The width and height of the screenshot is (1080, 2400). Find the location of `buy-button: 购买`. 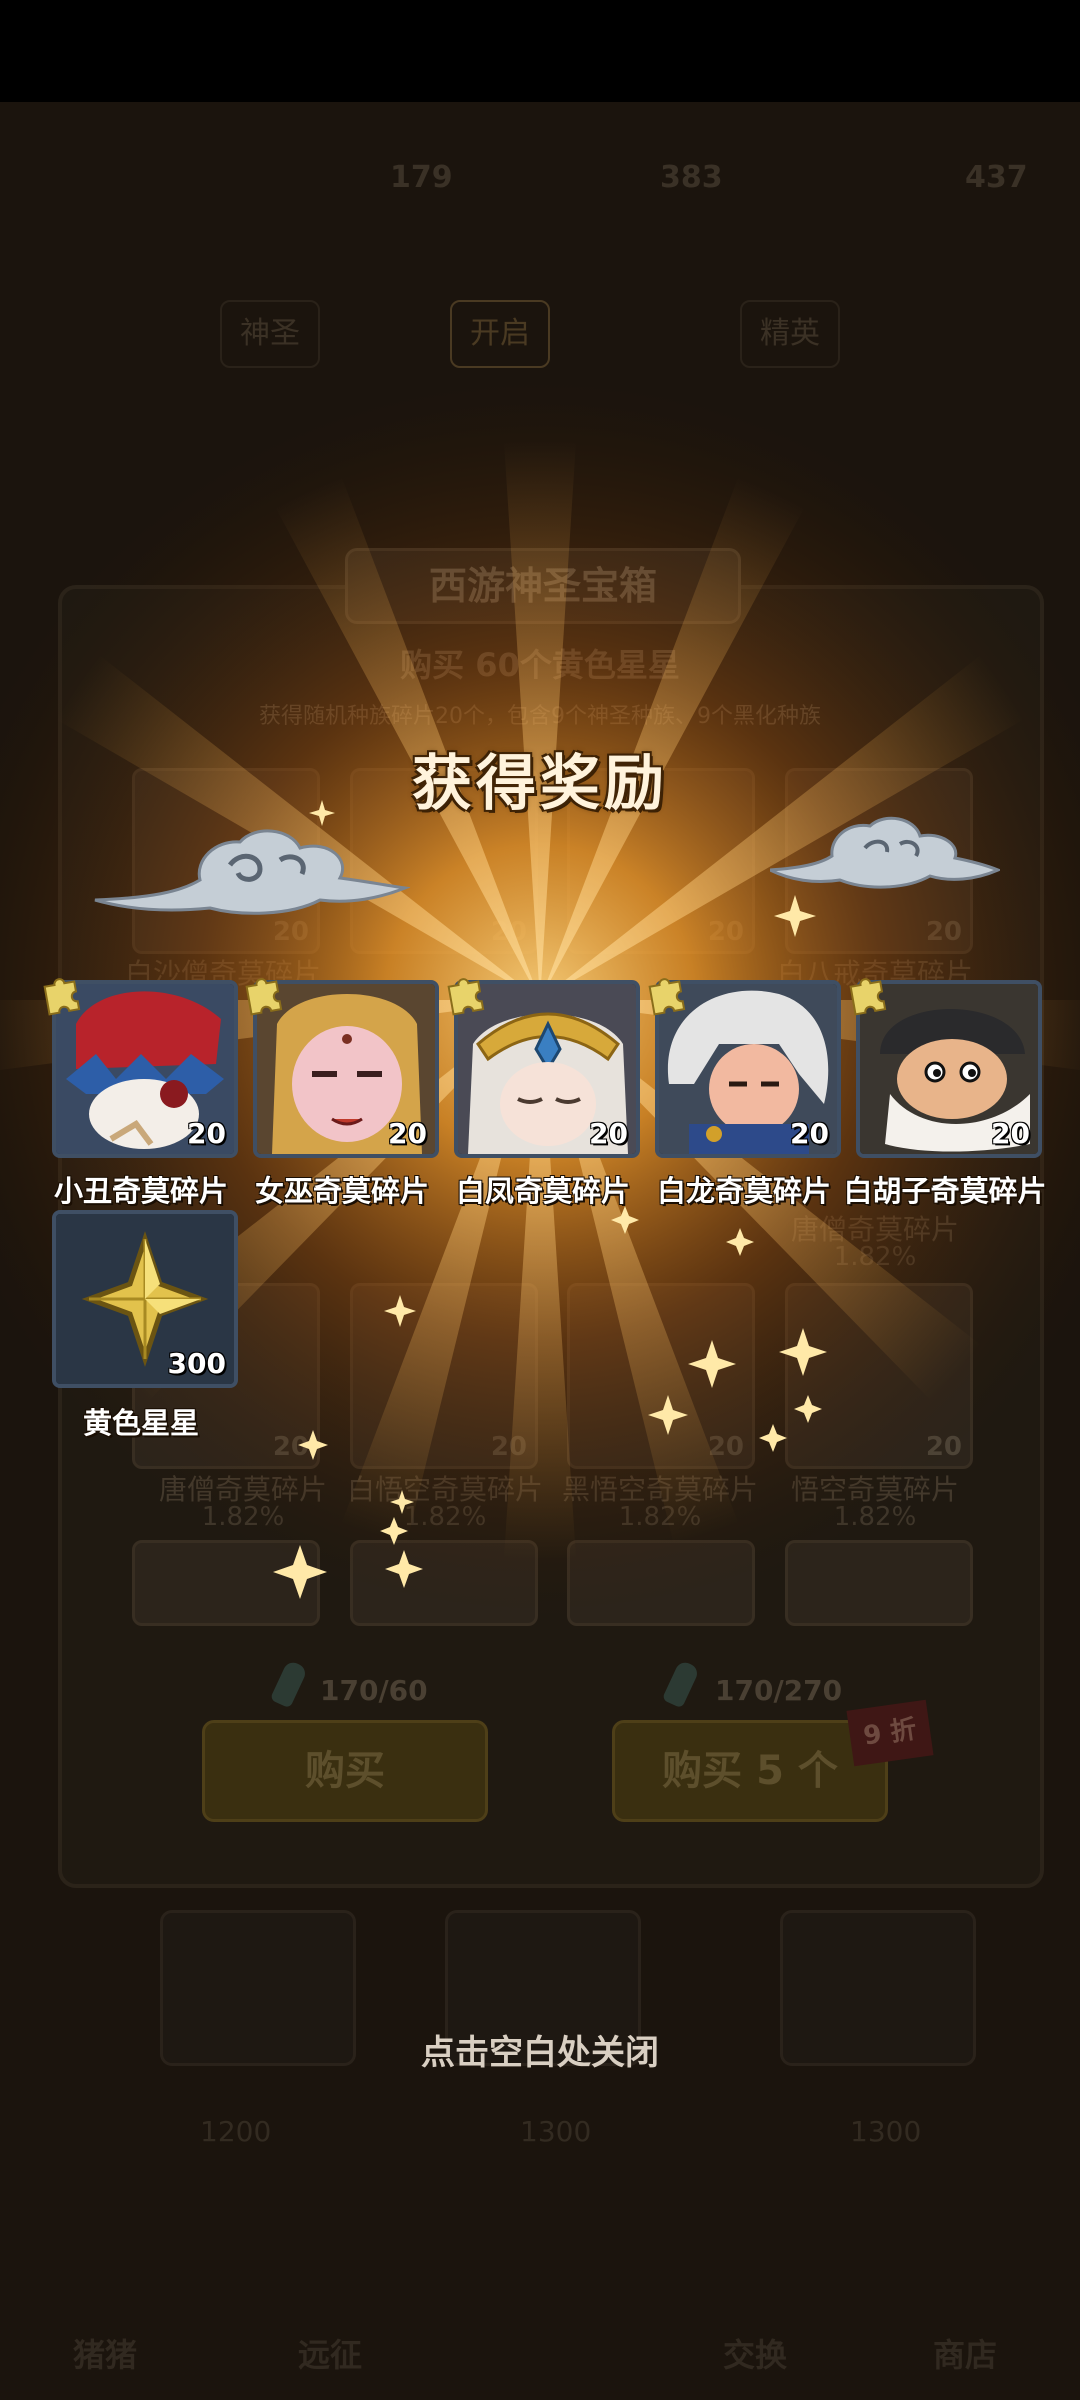

buy-button: 购买 is located at coordinates (345, 1771).